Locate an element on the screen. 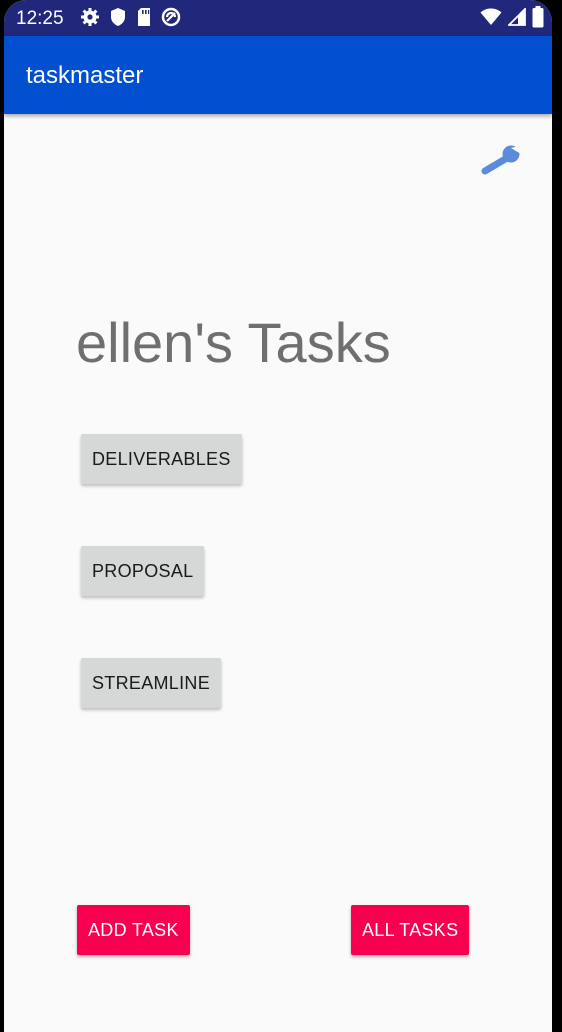 The height and width of the screenshot is (1032, 562). task-button-deliverables: DELIVERABLES is located at coordinates (161, 459).